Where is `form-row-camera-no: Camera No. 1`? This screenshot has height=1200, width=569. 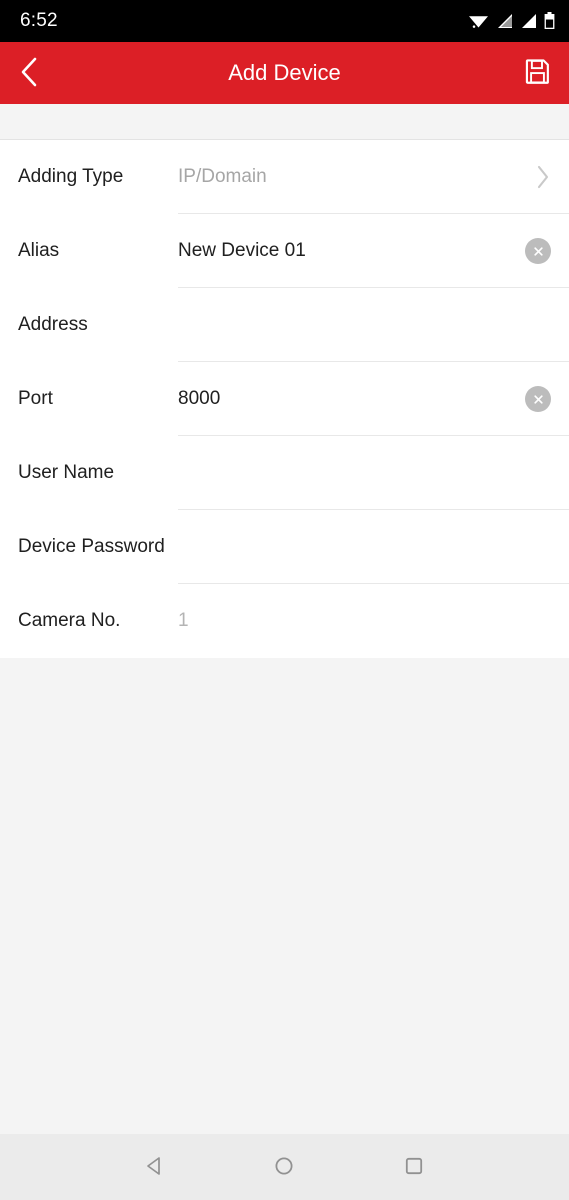 form-row-camera-no: Camera No. 1 is located at coordinates (284, 621).